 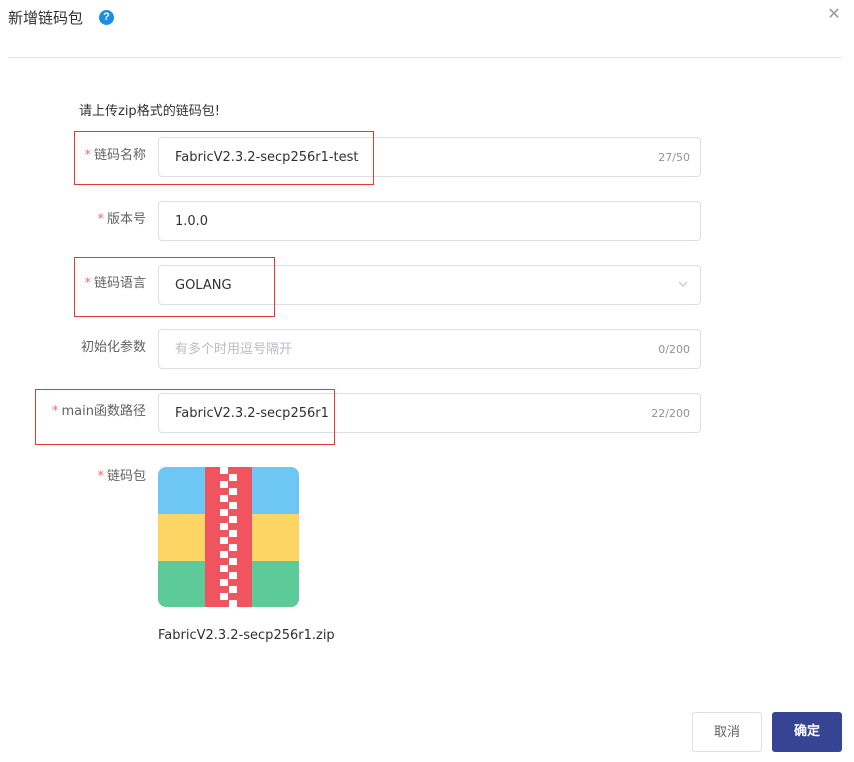 What do you see at coordinates (727, 732) in the screenshot?
I see `cancel-button: 取消` at bounding box center [727, 732].